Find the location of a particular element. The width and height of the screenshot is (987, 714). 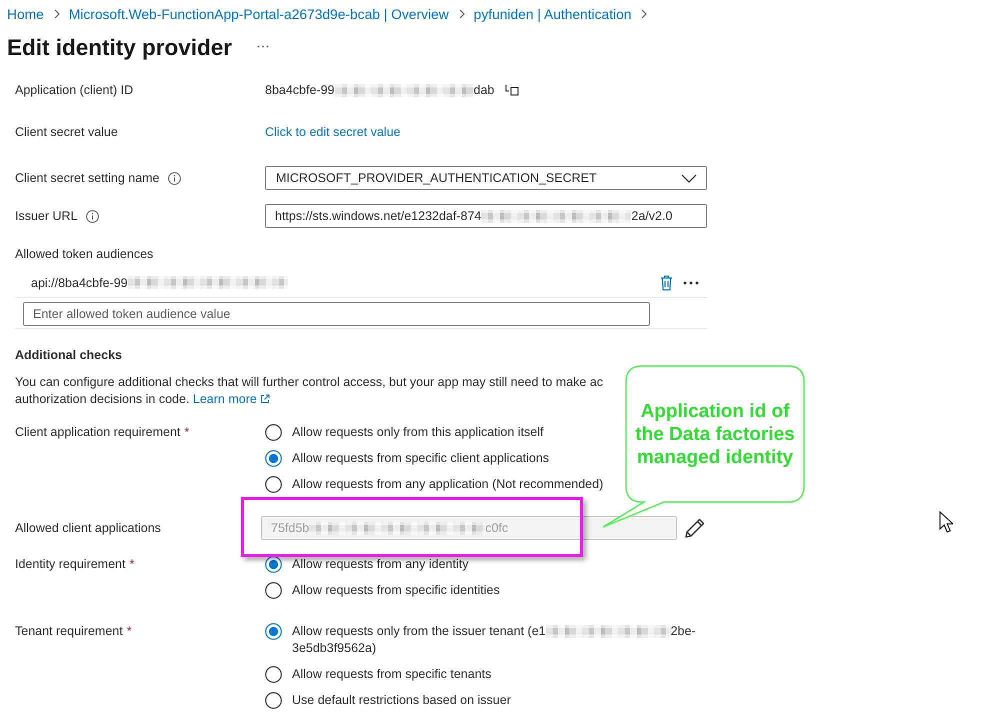

radio-label: Allow requests from any application (Not recommended) is located at coordinates (448, 484).